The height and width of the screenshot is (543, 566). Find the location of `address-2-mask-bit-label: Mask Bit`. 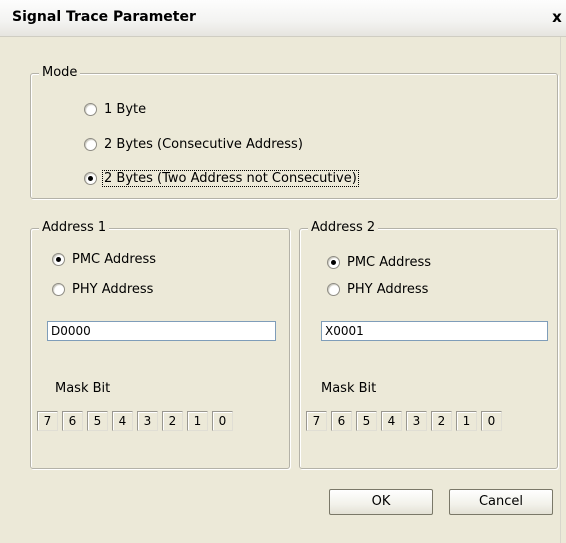

address-2-mask-bit-label: Mask Bit is located at coordinates (349, 388).